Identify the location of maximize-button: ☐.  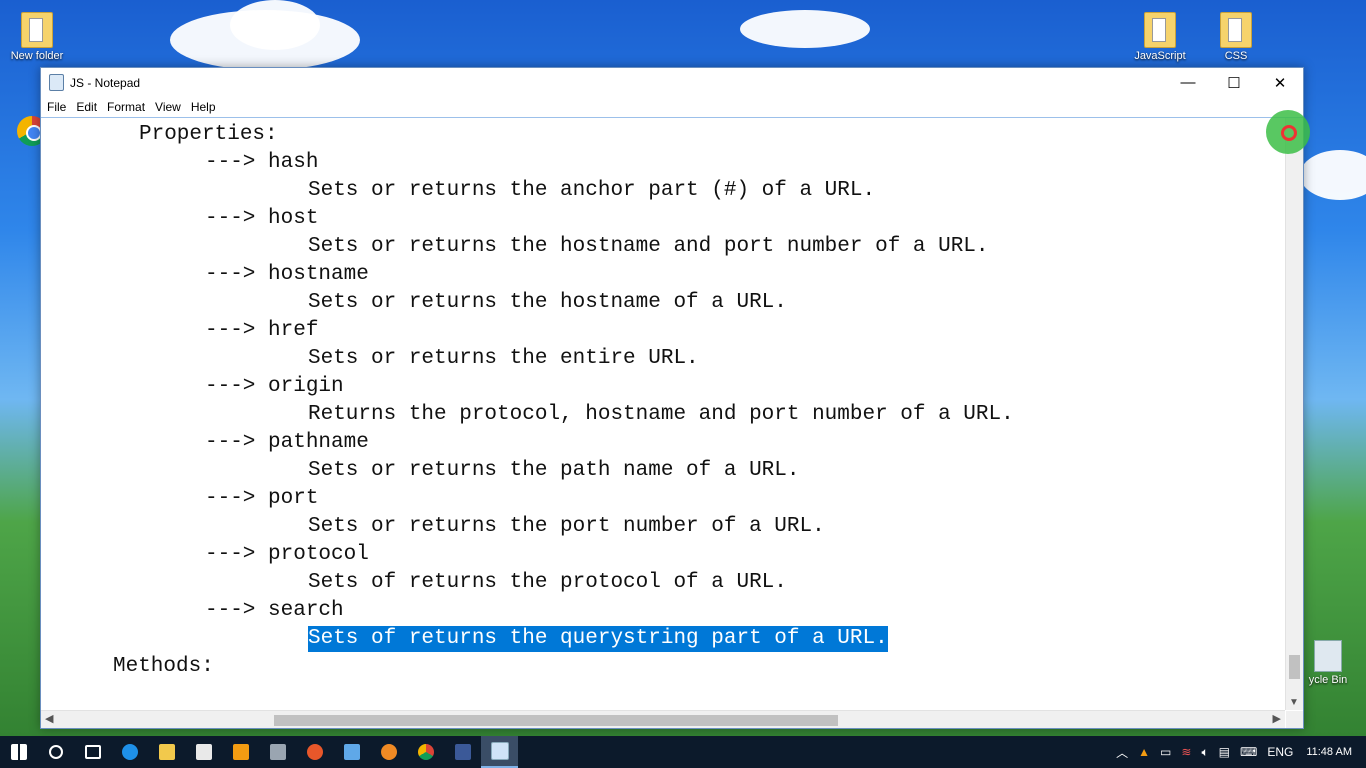
(1234, 82).